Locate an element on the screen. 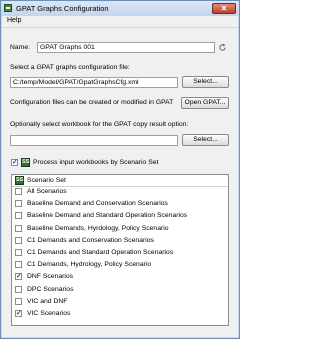 The height and width of the screenshot is (339, 320). scenario-label: VIC and DNF is located at coordinates (47, 301).